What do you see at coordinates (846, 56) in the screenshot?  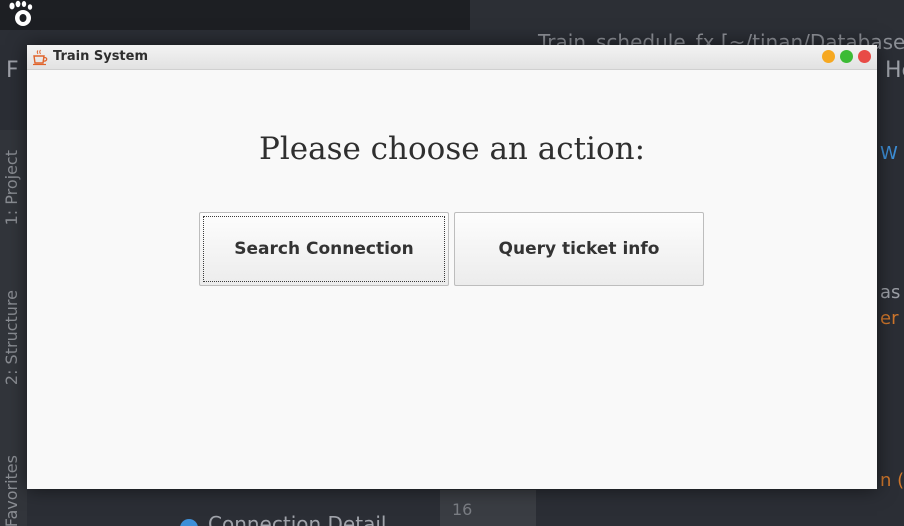 I see `maximize-button` at bounding box center [846, 56].